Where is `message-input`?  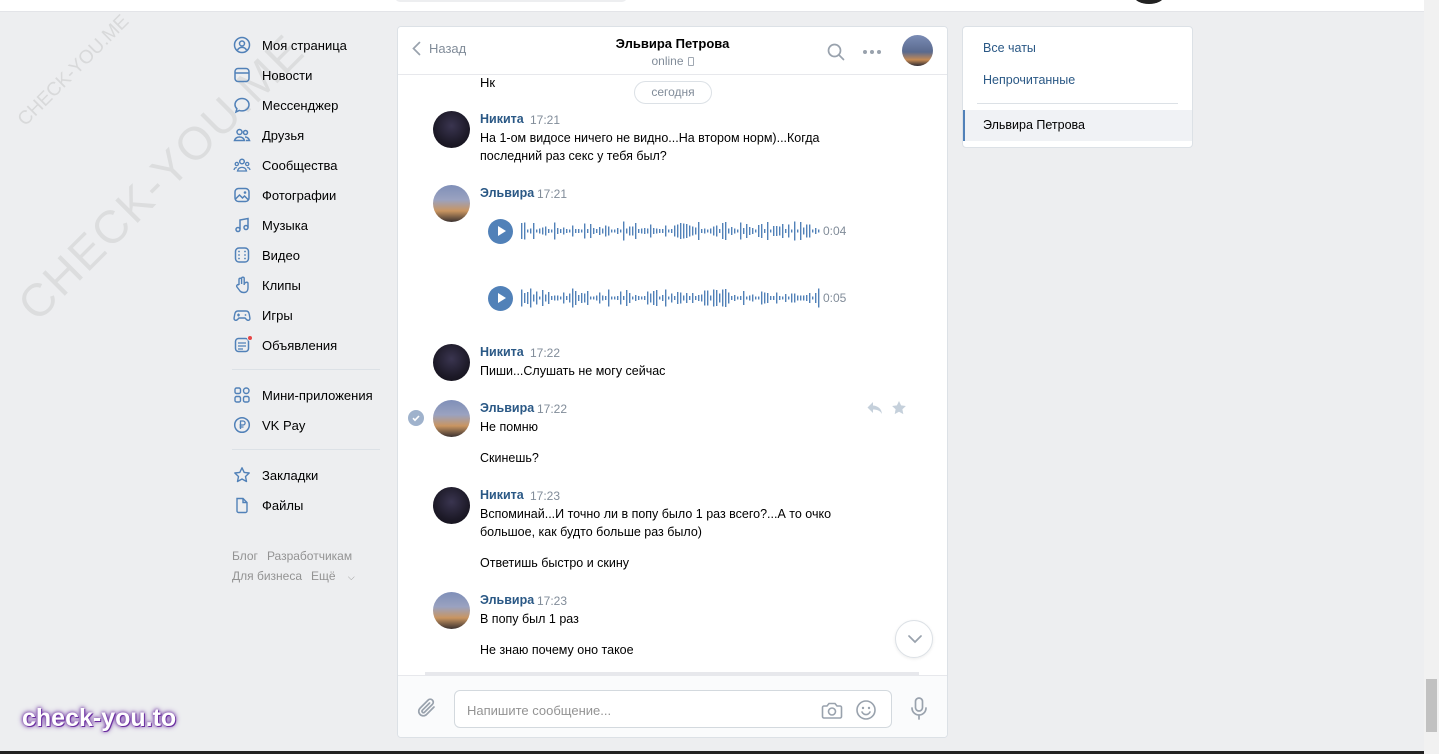 message-input is located at coordinates (637, 710).